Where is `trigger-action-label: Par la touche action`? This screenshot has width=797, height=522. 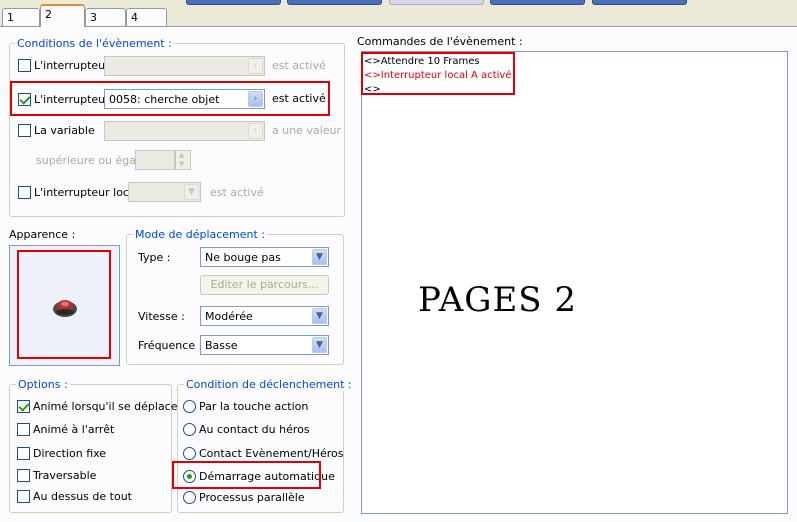
trigger-action-label: Par la touche action is located at coordinates (254, 406).